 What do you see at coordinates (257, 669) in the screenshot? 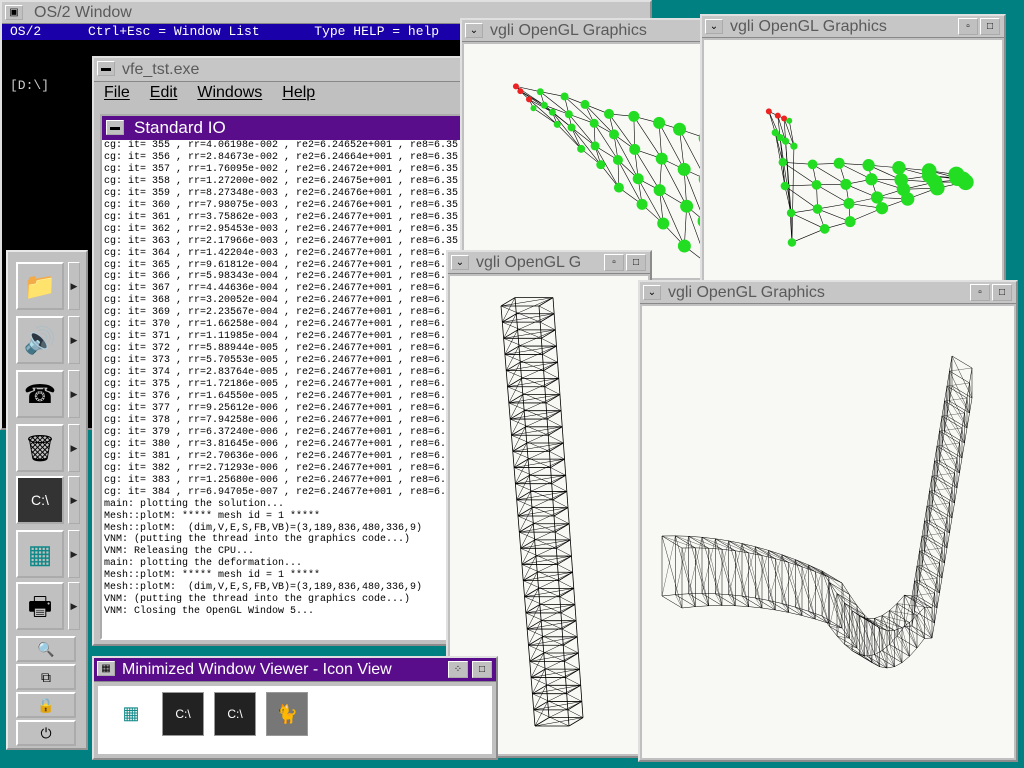
I see `mwv-title: Minimized Window Viewer - Icon View` at bounding box center [257, 669].